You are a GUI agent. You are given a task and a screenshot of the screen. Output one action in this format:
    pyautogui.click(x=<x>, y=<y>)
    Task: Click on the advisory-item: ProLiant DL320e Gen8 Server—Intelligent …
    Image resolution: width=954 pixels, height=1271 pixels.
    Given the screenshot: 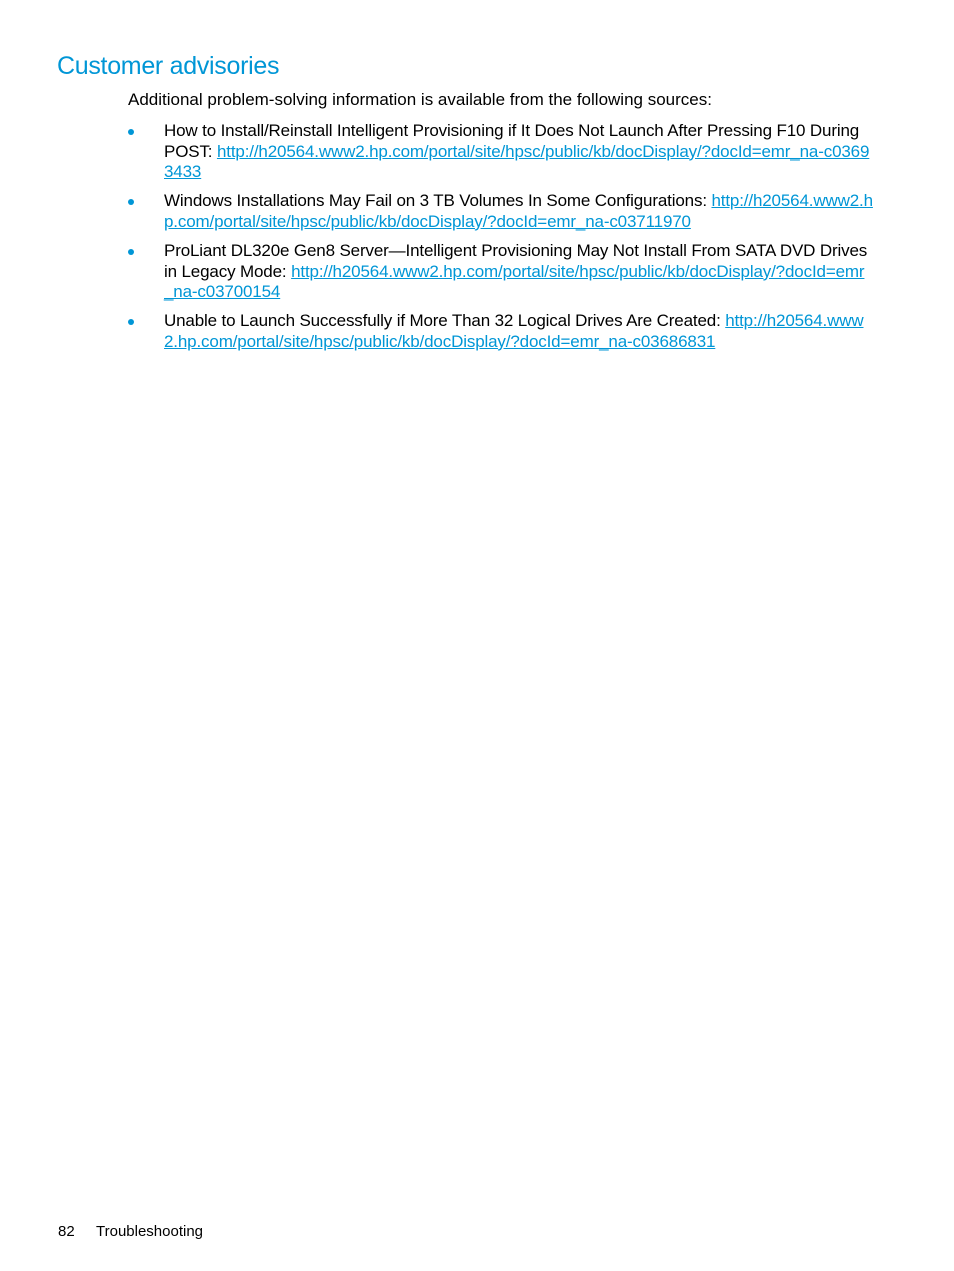 What is the action you would take?
    pyautogui.click(x=500, y=272)
    